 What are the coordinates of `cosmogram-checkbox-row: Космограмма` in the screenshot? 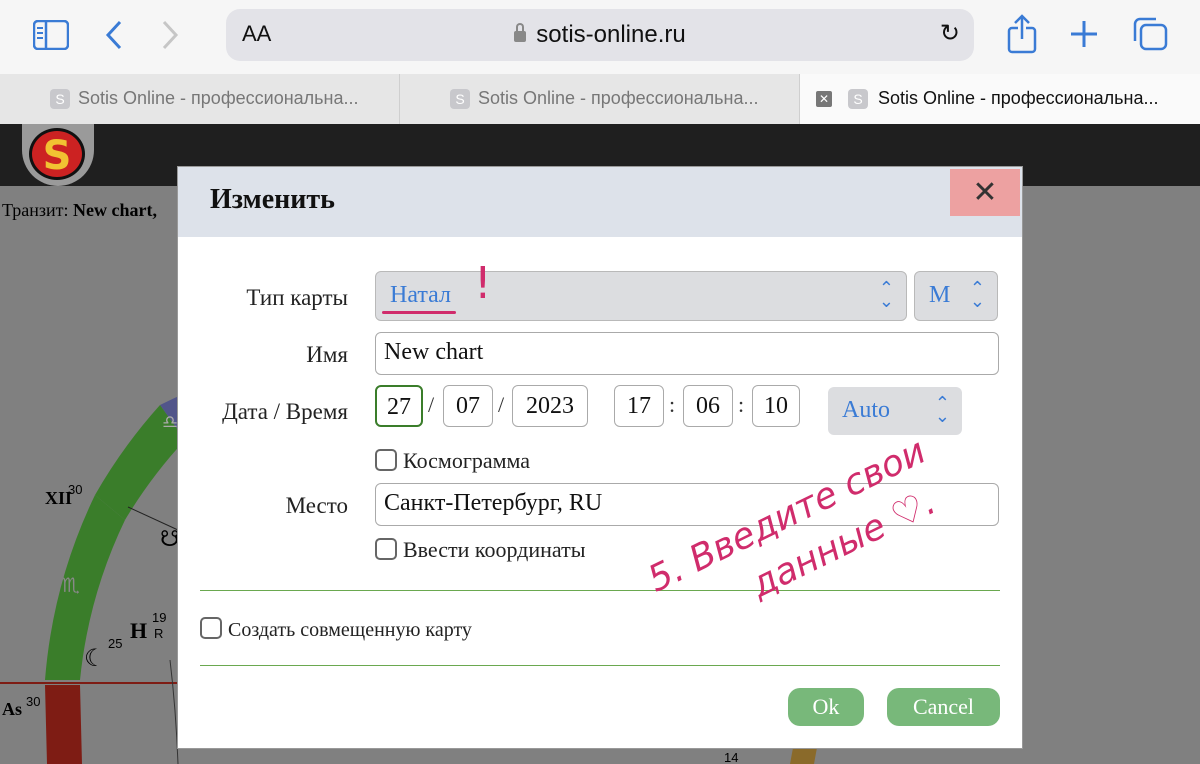 It's located at (452, 461).